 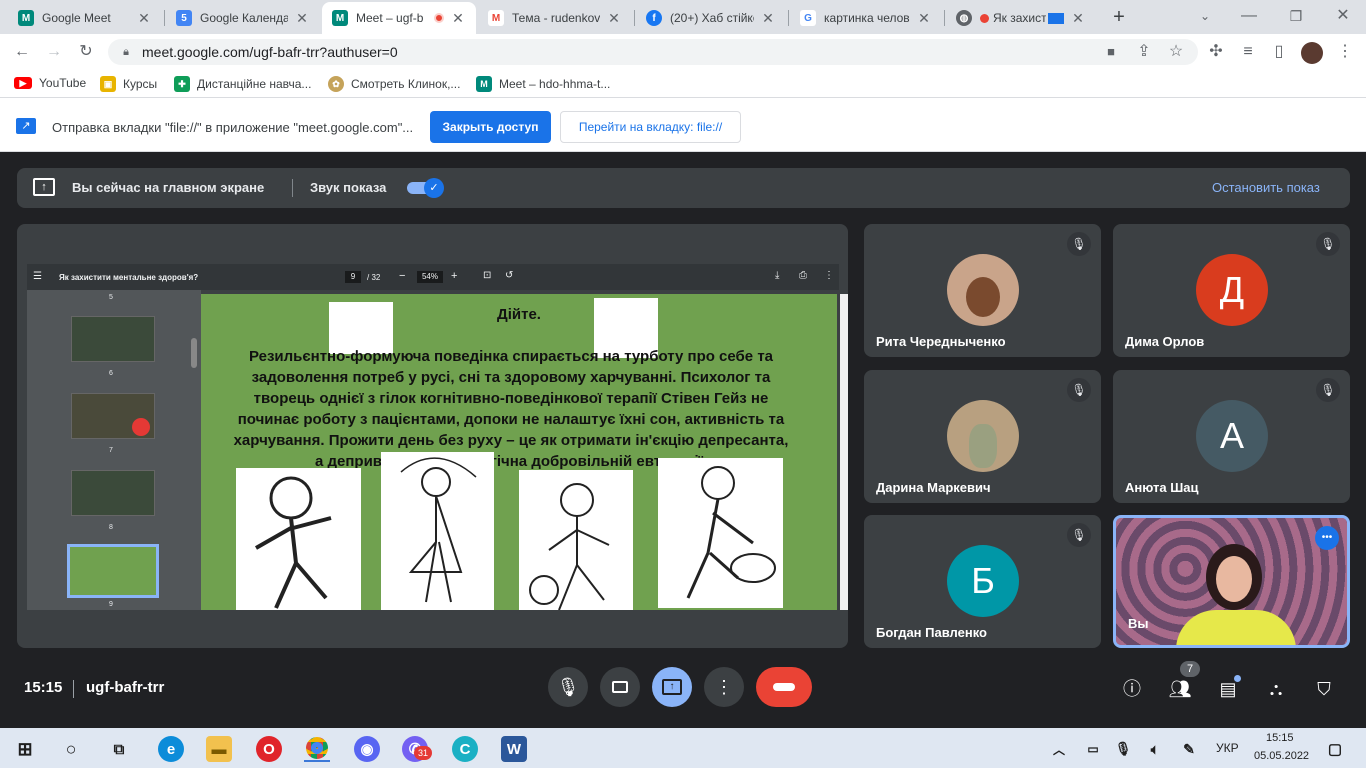 I want to click on lock-icon: 🔒︎, so click(x=126, y=52).